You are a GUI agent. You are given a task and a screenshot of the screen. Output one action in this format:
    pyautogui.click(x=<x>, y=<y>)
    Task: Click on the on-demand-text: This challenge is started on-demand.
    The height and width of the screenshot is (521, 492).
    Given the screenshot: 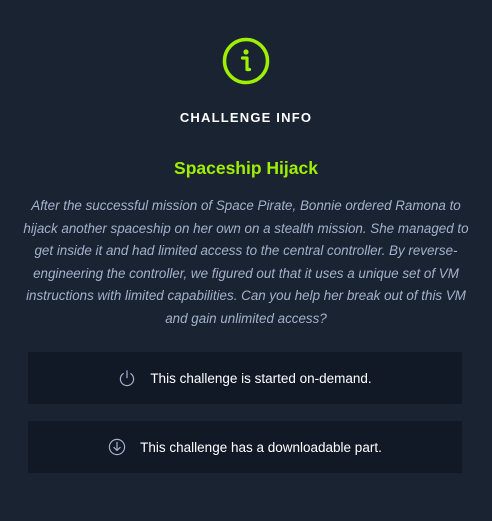 What is the action you would take?
    pyautogui.click(x=261, y=378)
    